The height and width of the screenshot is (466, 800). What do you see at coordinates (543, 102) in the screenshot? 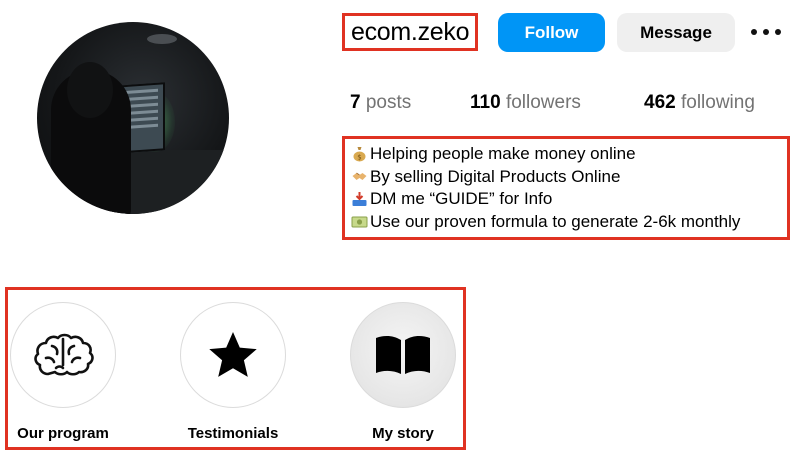
I see `followers-label: followers` at bounding box center [543, 102].